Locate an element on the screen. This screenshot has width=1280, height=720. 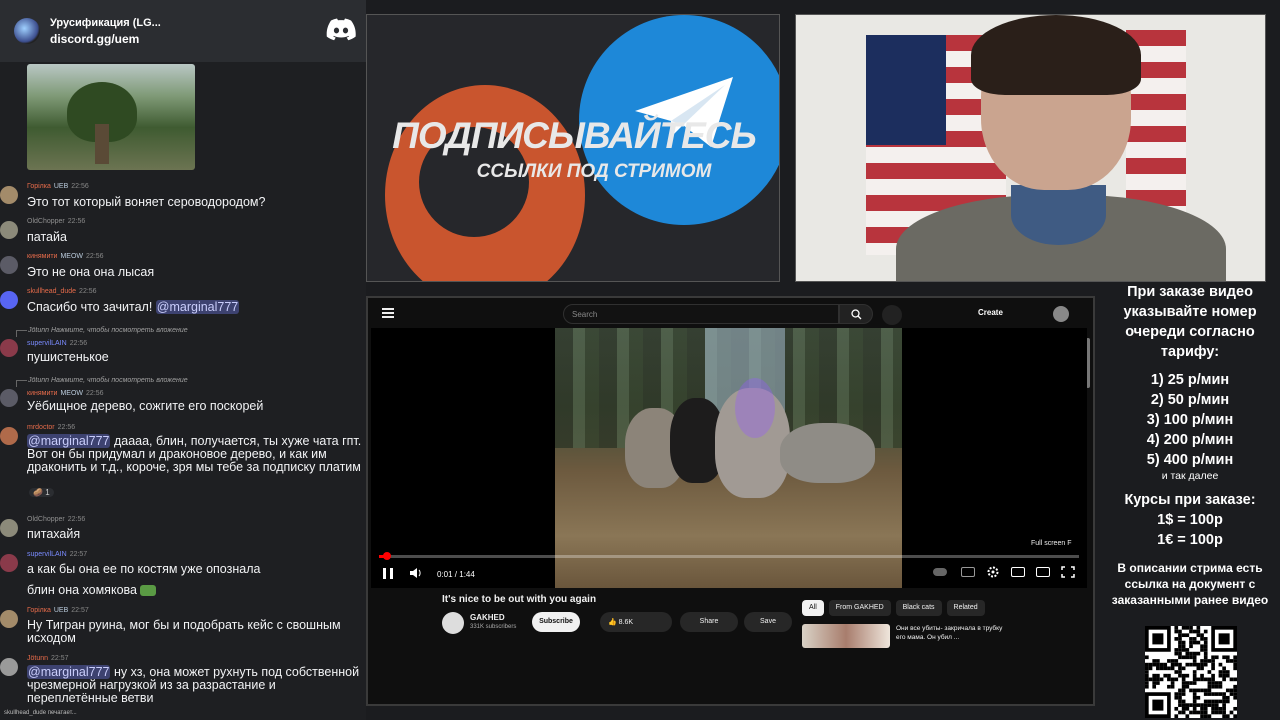
fullscreen-tooltip: Full screen F is located at coordinates (1051, 543).